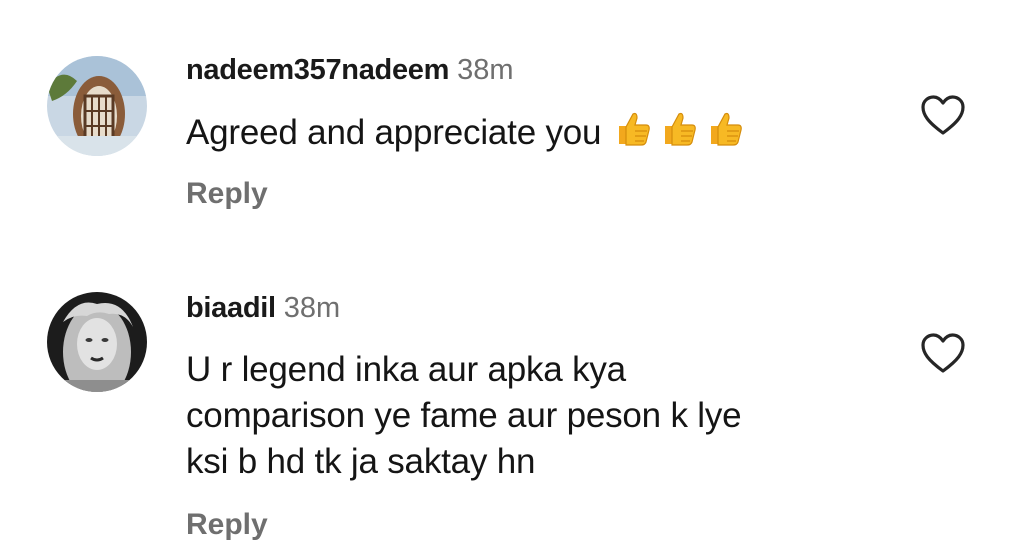  I want to click on comment-text-line: ksi b hd tk ja saktay hn, so click(361, 461).